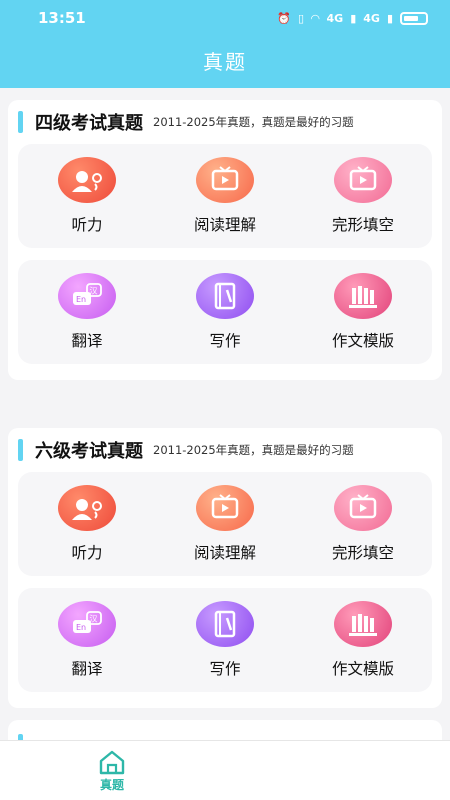  What do you see at coordinates (414, 18) in the screenshot?
I see `battery-icon` at bounding box center [414, 18].